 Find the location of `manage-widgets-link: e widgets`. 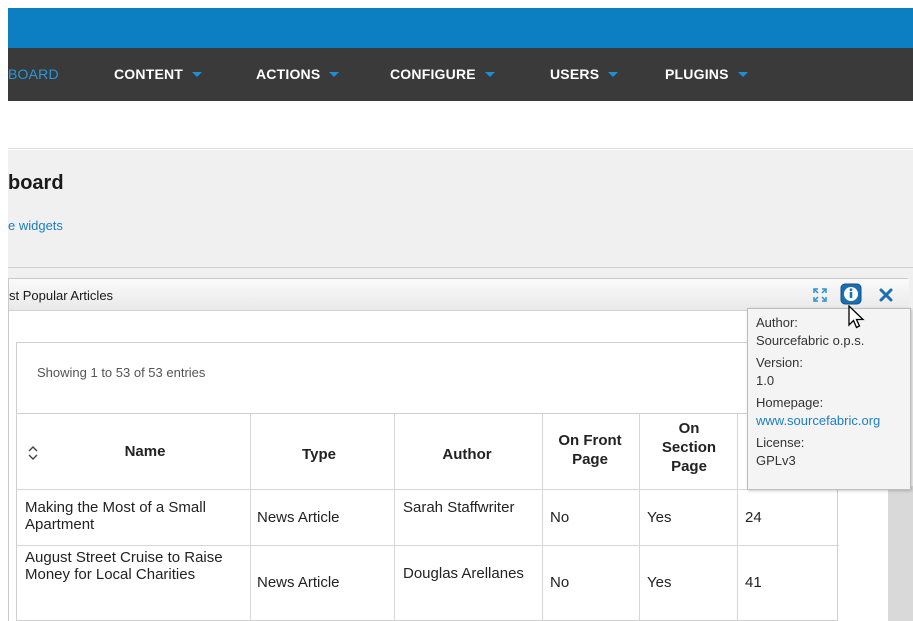

manage-widgets-link: e widgets is located at coordinates (35, 225).